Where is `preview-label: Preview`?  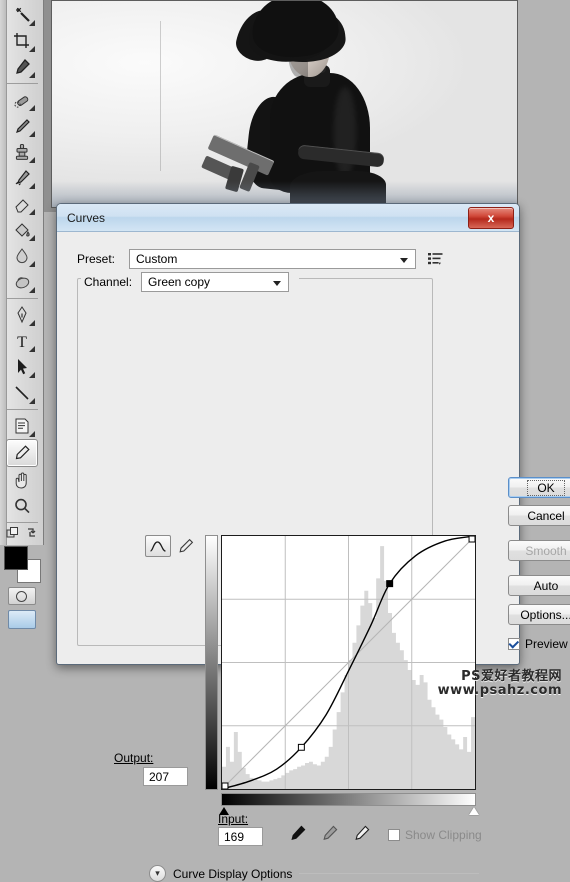
preview-label: Preview is located at coordinates (546, 644).